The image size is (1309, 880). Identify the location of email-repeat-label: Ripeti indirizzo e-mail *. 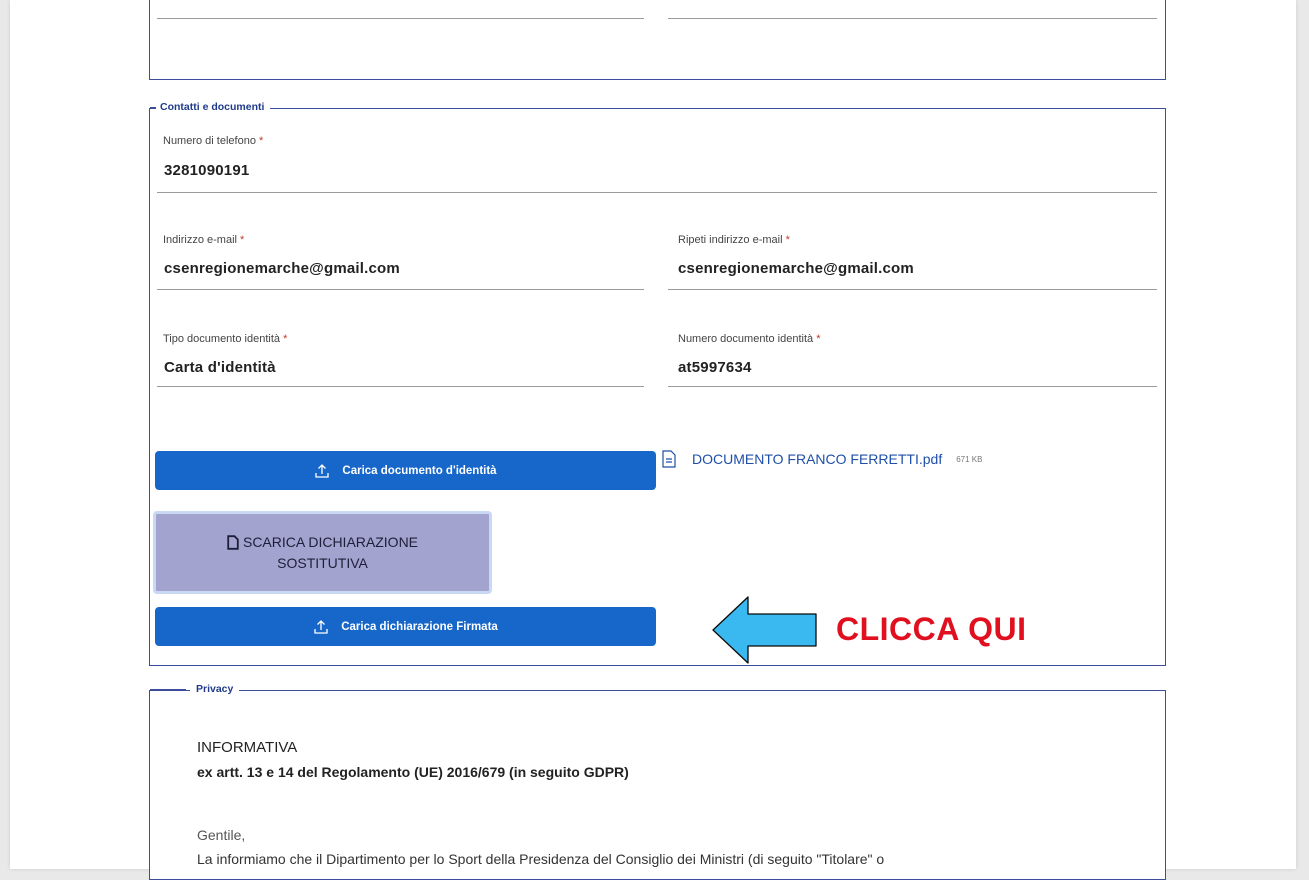
(734, 240).